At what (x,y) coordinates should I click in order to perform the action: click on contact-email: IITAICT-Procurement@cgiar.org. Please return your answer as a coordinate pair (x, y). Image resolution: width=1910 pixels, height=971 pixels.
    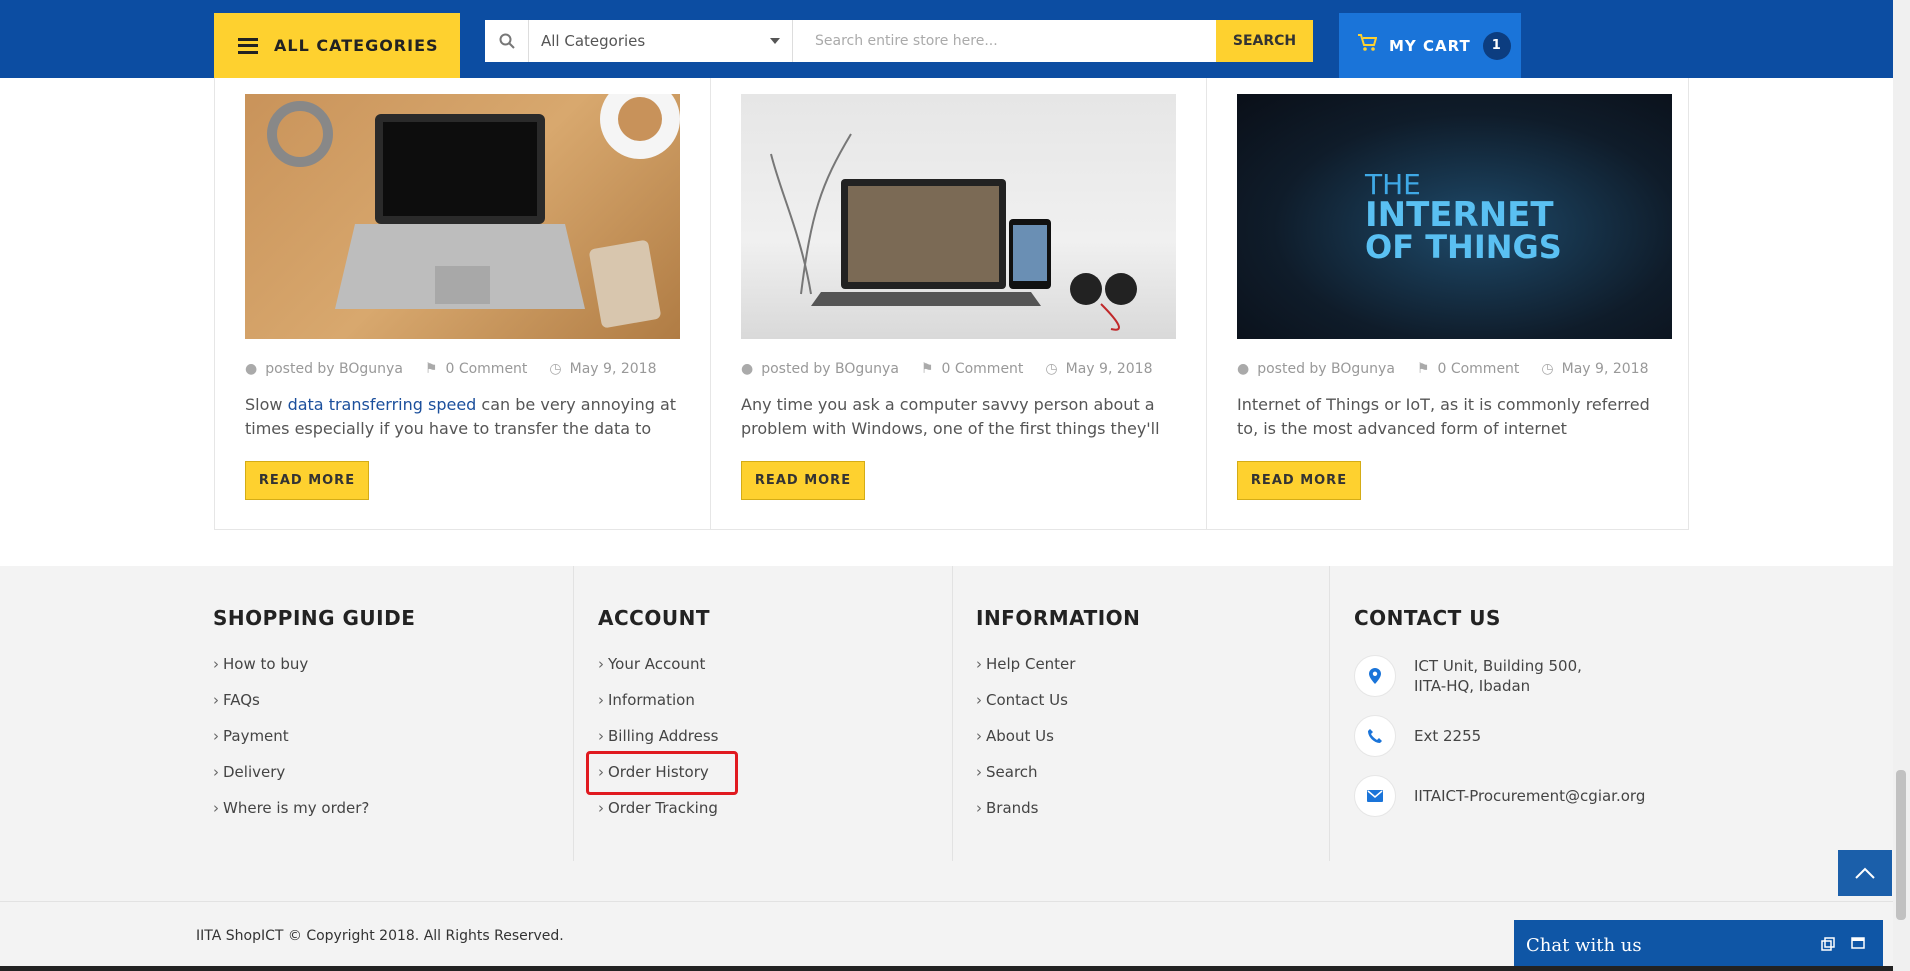
    Looking at the image, I should click on (1499, 796).